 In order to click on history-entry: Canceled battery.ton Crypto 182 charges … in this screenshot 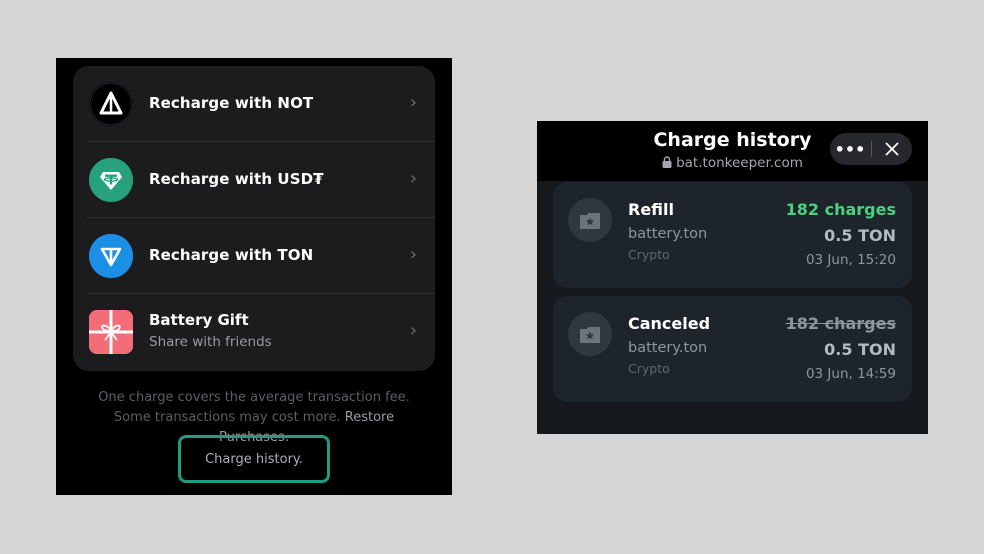, I will do `click(732, 349)`.